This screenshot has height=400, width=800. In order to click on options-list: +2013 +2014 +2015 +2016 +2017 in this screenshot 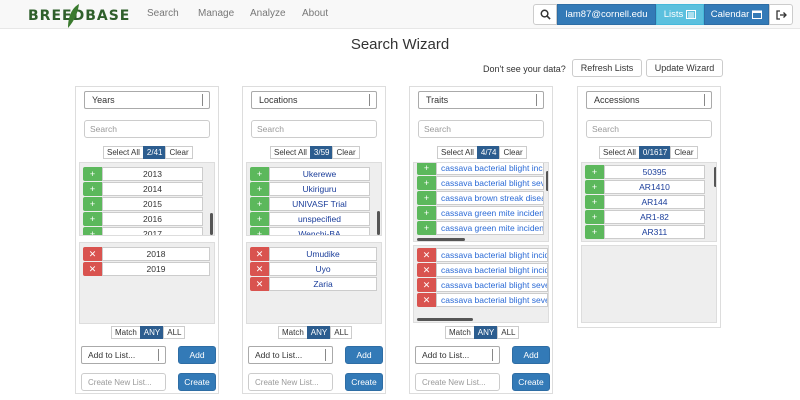, I will do `click(147, 199)`.